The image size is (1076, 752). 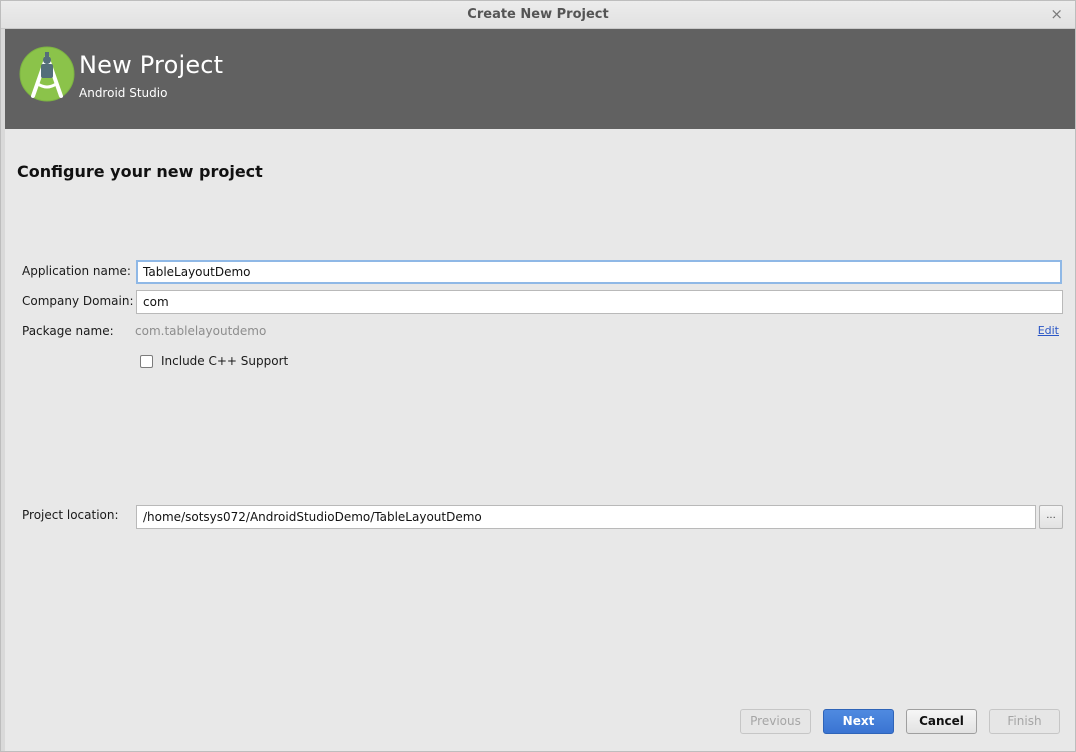 I want to click on previous-button: Previous, so click(x=775, y=721).